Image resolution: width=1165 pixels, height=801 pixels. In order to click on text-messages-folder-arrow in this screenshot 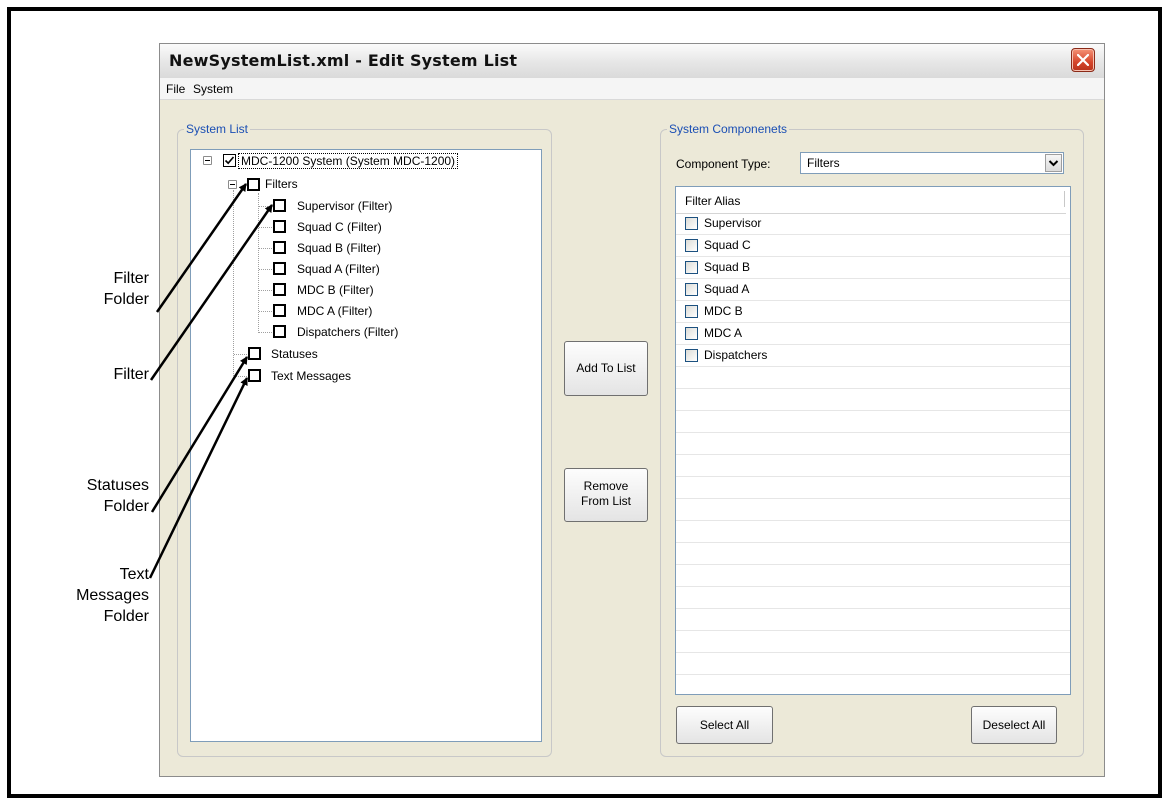, I will do `click(198, 478)`.